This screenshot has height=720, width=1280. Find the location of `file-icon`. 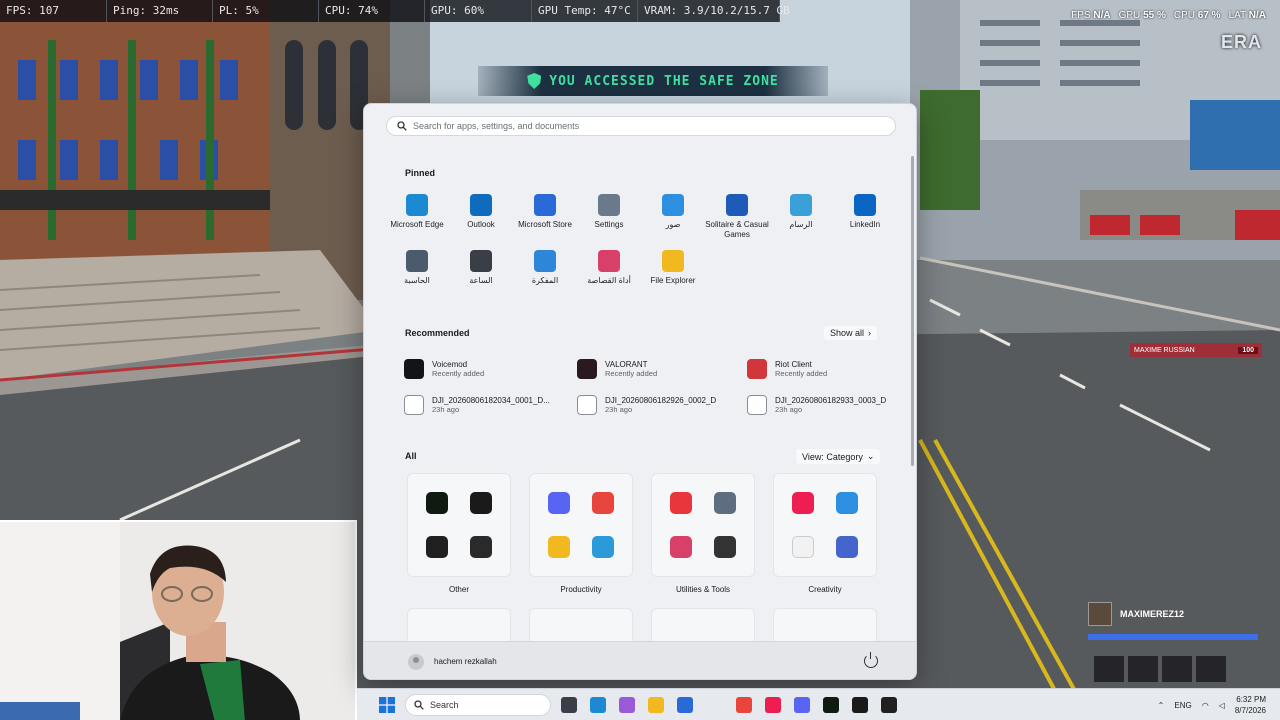

file-icon is located at coordinates (414, 405).